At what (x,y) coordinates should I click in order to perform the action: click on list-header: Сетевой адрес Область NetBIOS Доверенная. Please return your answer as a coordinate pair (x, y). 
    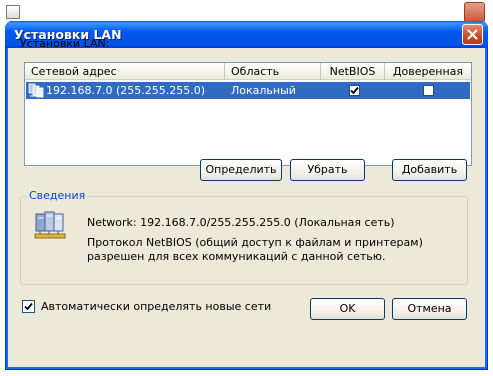
    Looking at the image, I should click on (248, 71).